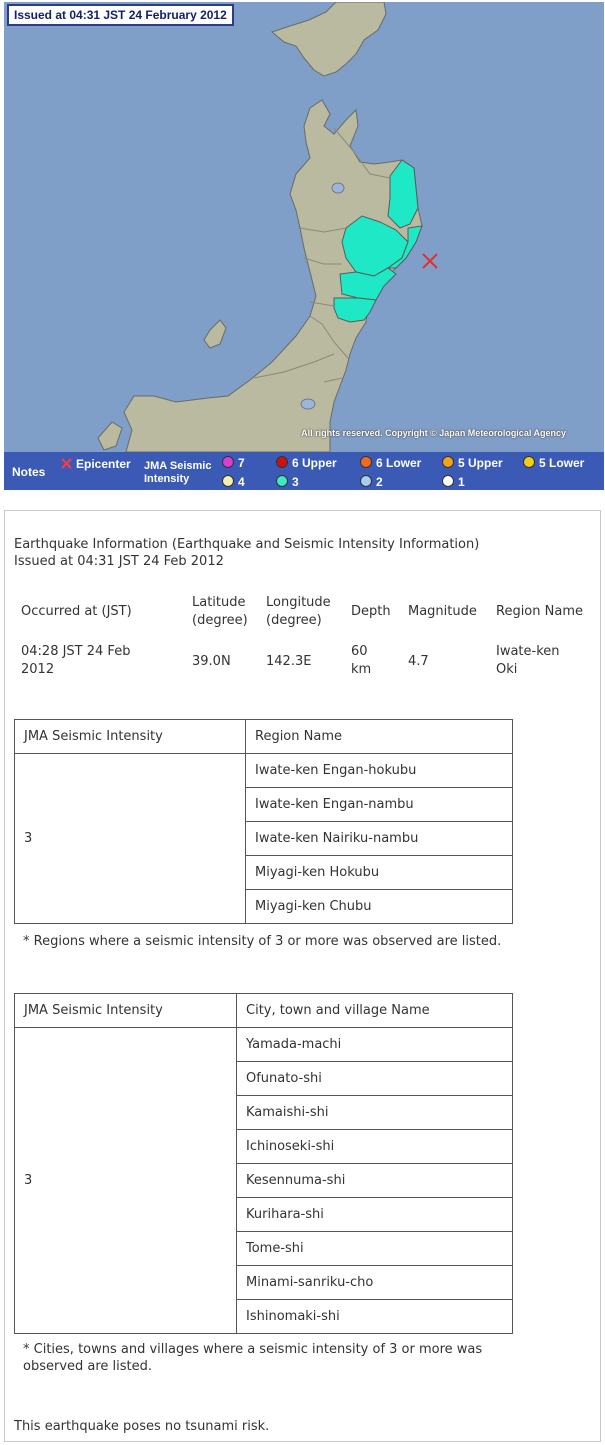 Image resolution: width=605 pixels, height=1445 pixels. I want to click on header-latitude-unit: (degree), so click(220, 620).